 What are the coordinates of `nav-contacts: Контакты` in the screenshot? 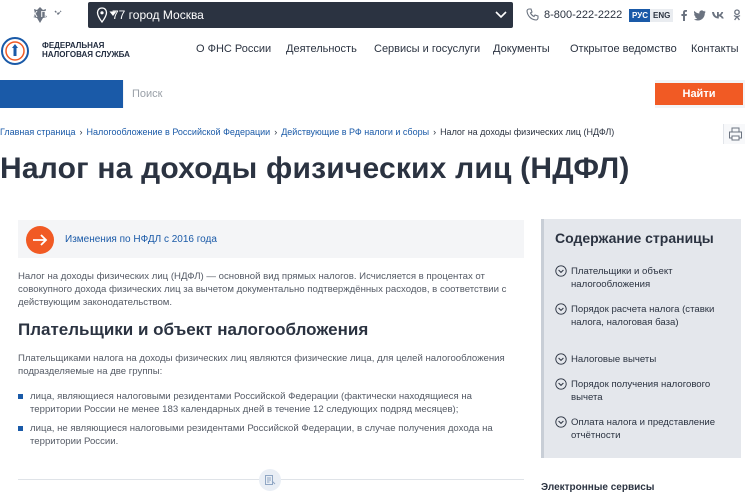 It's located at (715, 49).